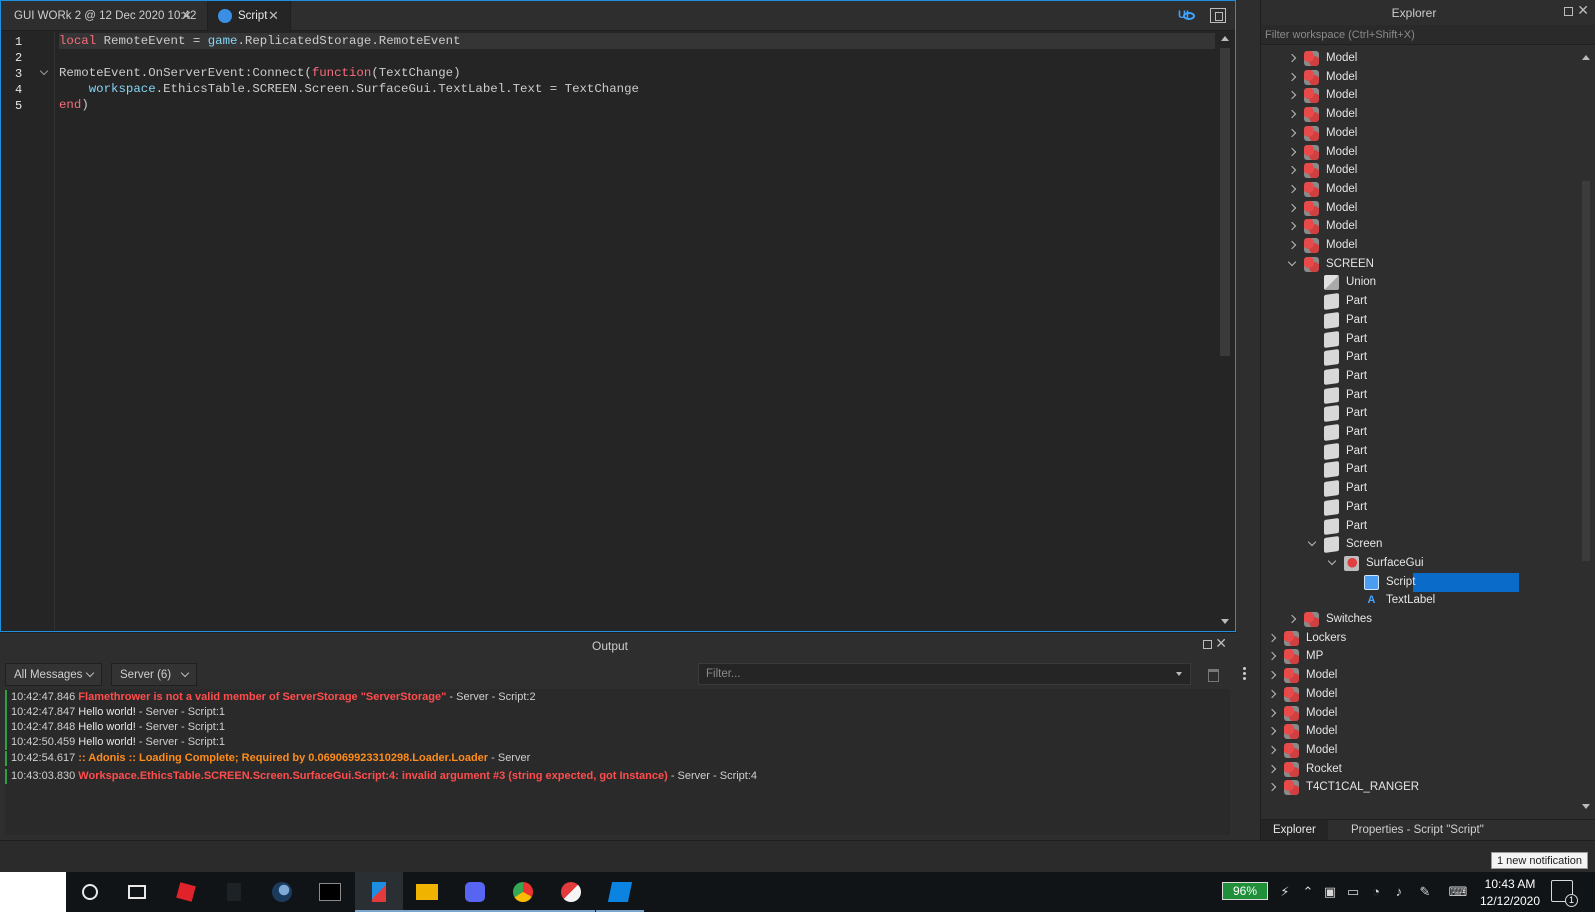 This screenshot has width=1595, height=912. Describe the element at coordinates (1586, 806) in the screenshot. I see `scroll-down-icon` at that location.